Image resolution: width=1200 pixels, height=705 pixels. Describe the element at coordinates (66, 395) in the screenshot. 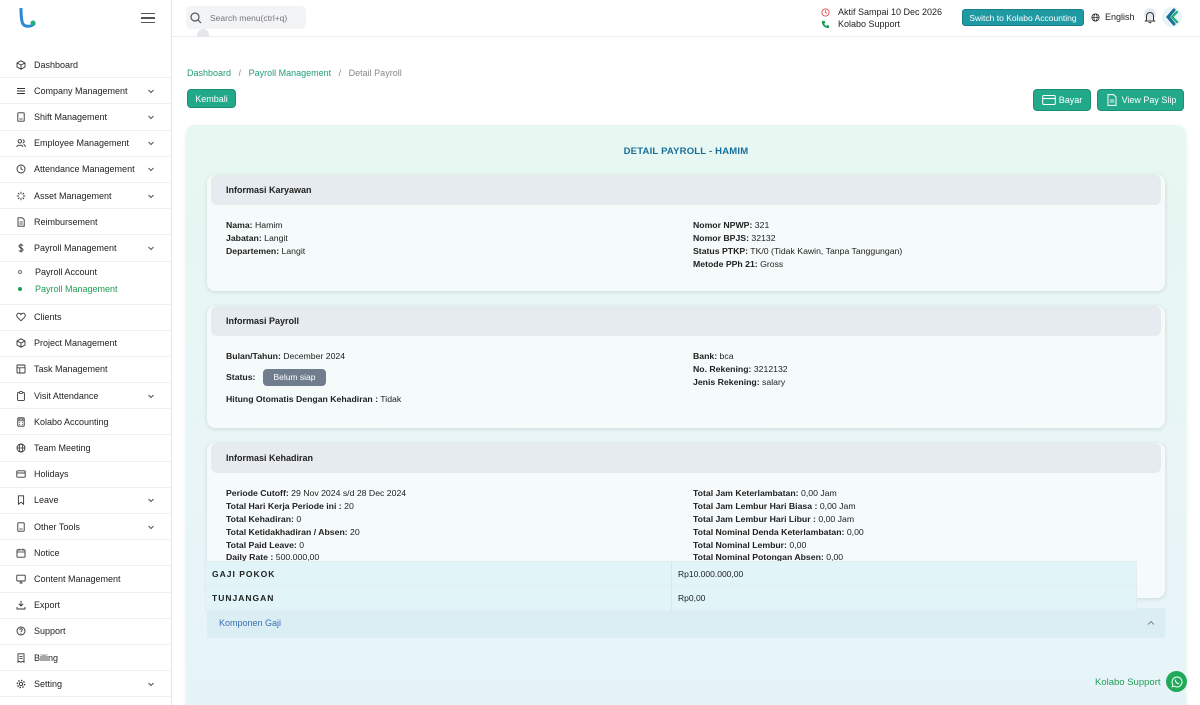

I see `sidebar-item-label: Visit Attendance` at that location.